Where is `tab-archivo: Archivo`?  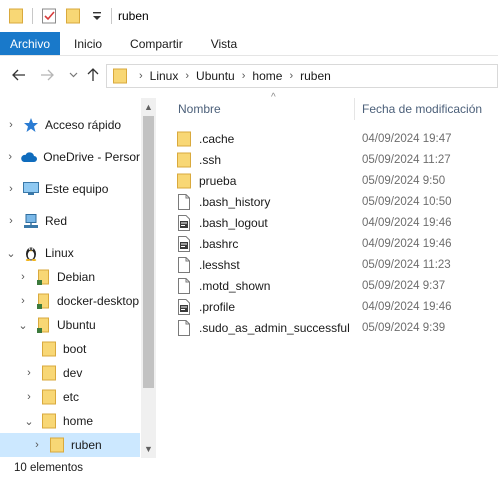
tab-archivo: Archivo is located at coordinates (30, 43).